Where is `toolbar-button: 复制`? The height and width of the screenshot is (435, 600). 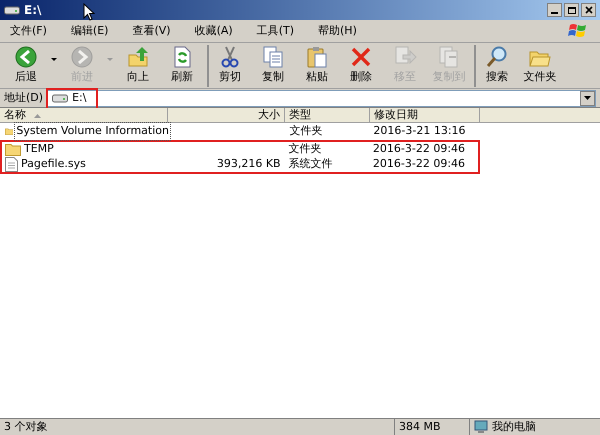 toolbar-button: 复制 is located at coordinates (273, 65).